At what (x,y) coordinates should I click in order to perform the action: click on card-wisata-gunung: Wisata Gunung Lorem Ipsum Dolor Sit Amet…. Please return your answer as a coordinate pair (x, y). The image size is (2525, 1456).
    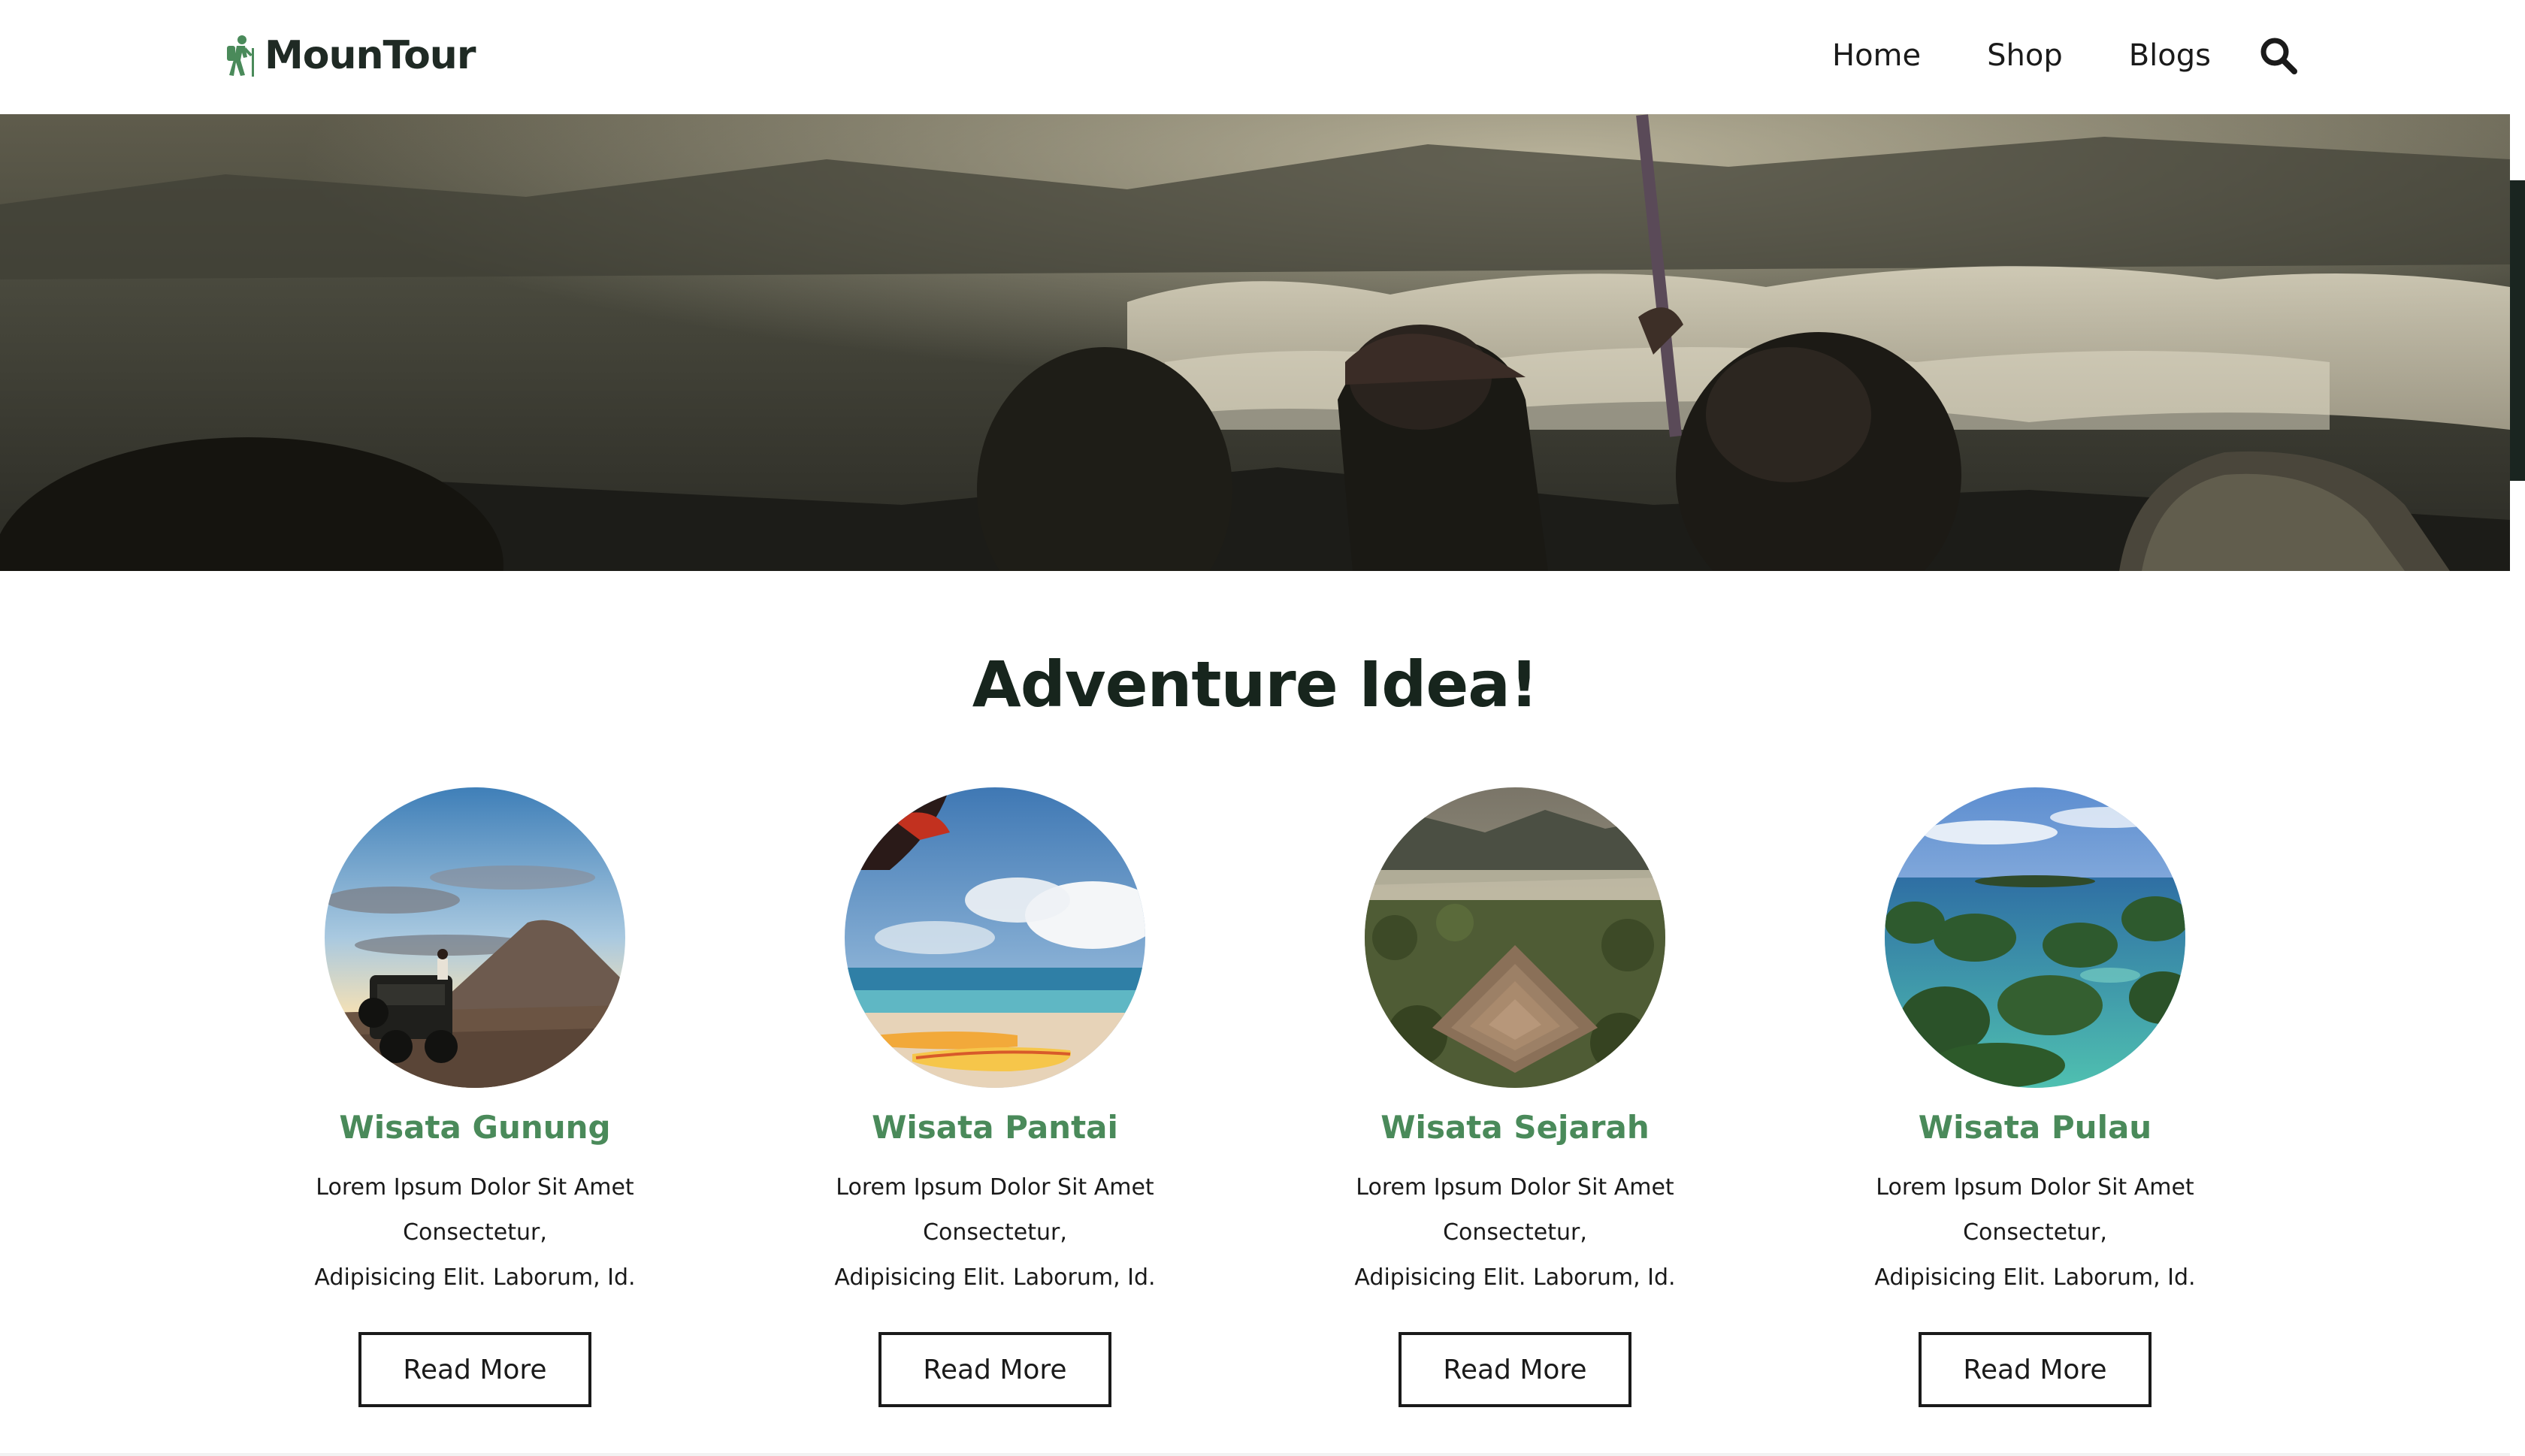
    Looking at the image, I should click on (475, 1097).